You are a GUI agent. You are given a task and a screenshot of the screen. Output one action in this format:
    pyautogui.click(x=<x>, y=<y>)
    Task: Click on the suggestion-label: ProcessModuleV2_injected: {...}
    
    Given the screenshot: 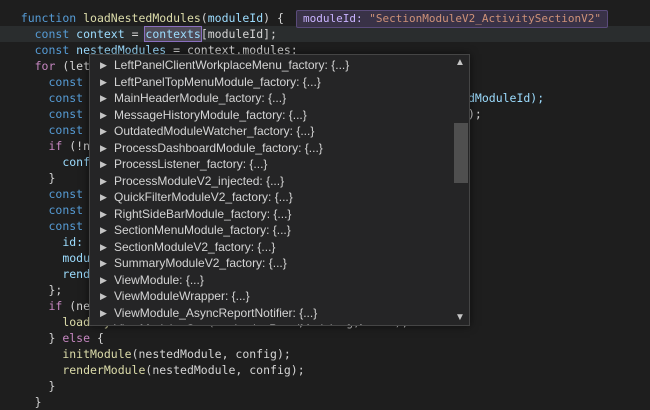 What is the action you would take?
    pyautogui.click(x=199, y=180)
    